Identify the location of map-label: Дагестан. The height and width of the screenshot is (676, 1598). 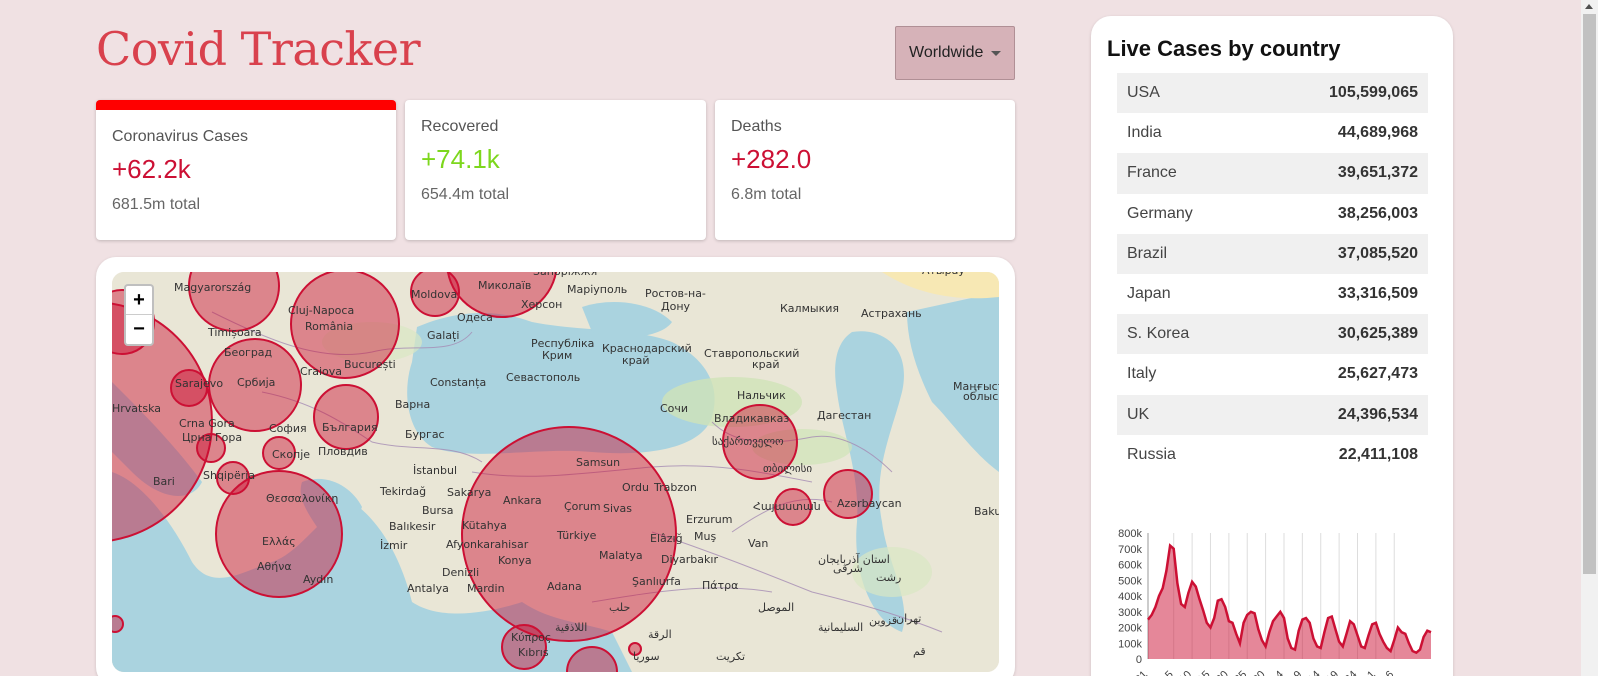
(844, 415).